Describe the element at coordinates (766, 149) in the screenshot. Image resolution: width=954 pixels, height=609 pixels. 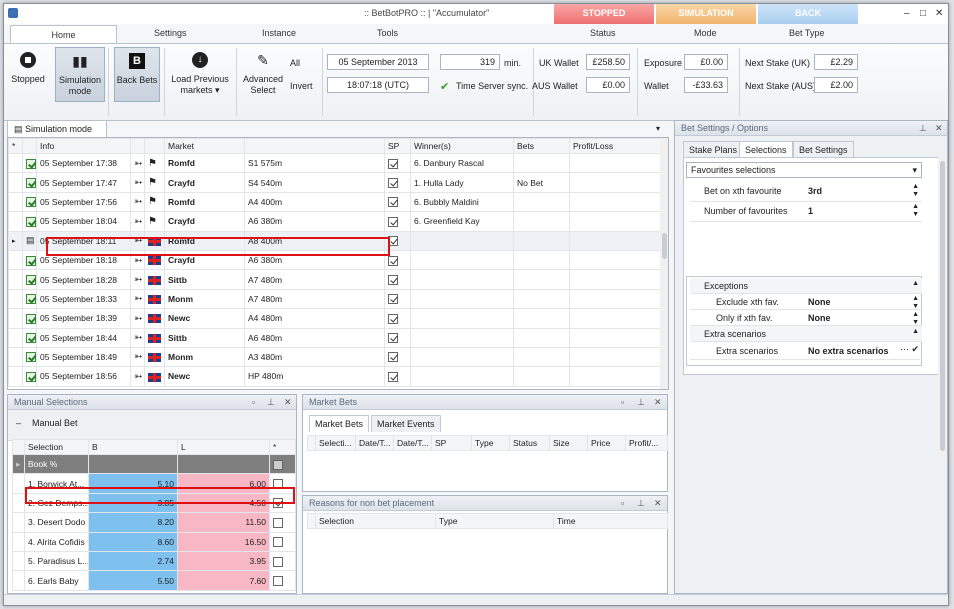
I see `tab-selections: Selections` at that location.